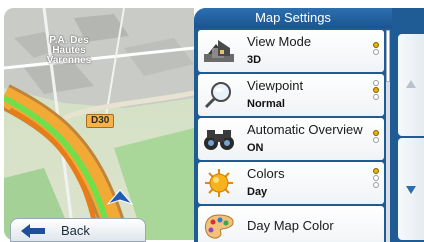 Image resolution: width=424 pixels, height=242 pixels. I want to click on binoculars-icon, so click(219, 140).